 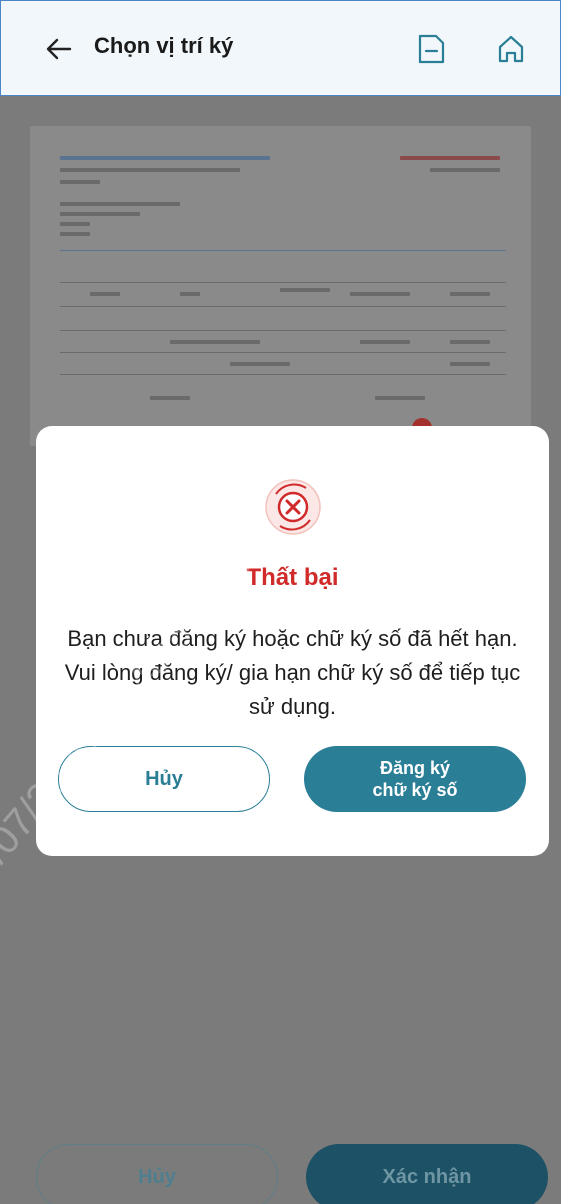 What do you see at coordinates (283, 250) in the screenshot?
I see `doc-divider` at bounding box center [283, 250].